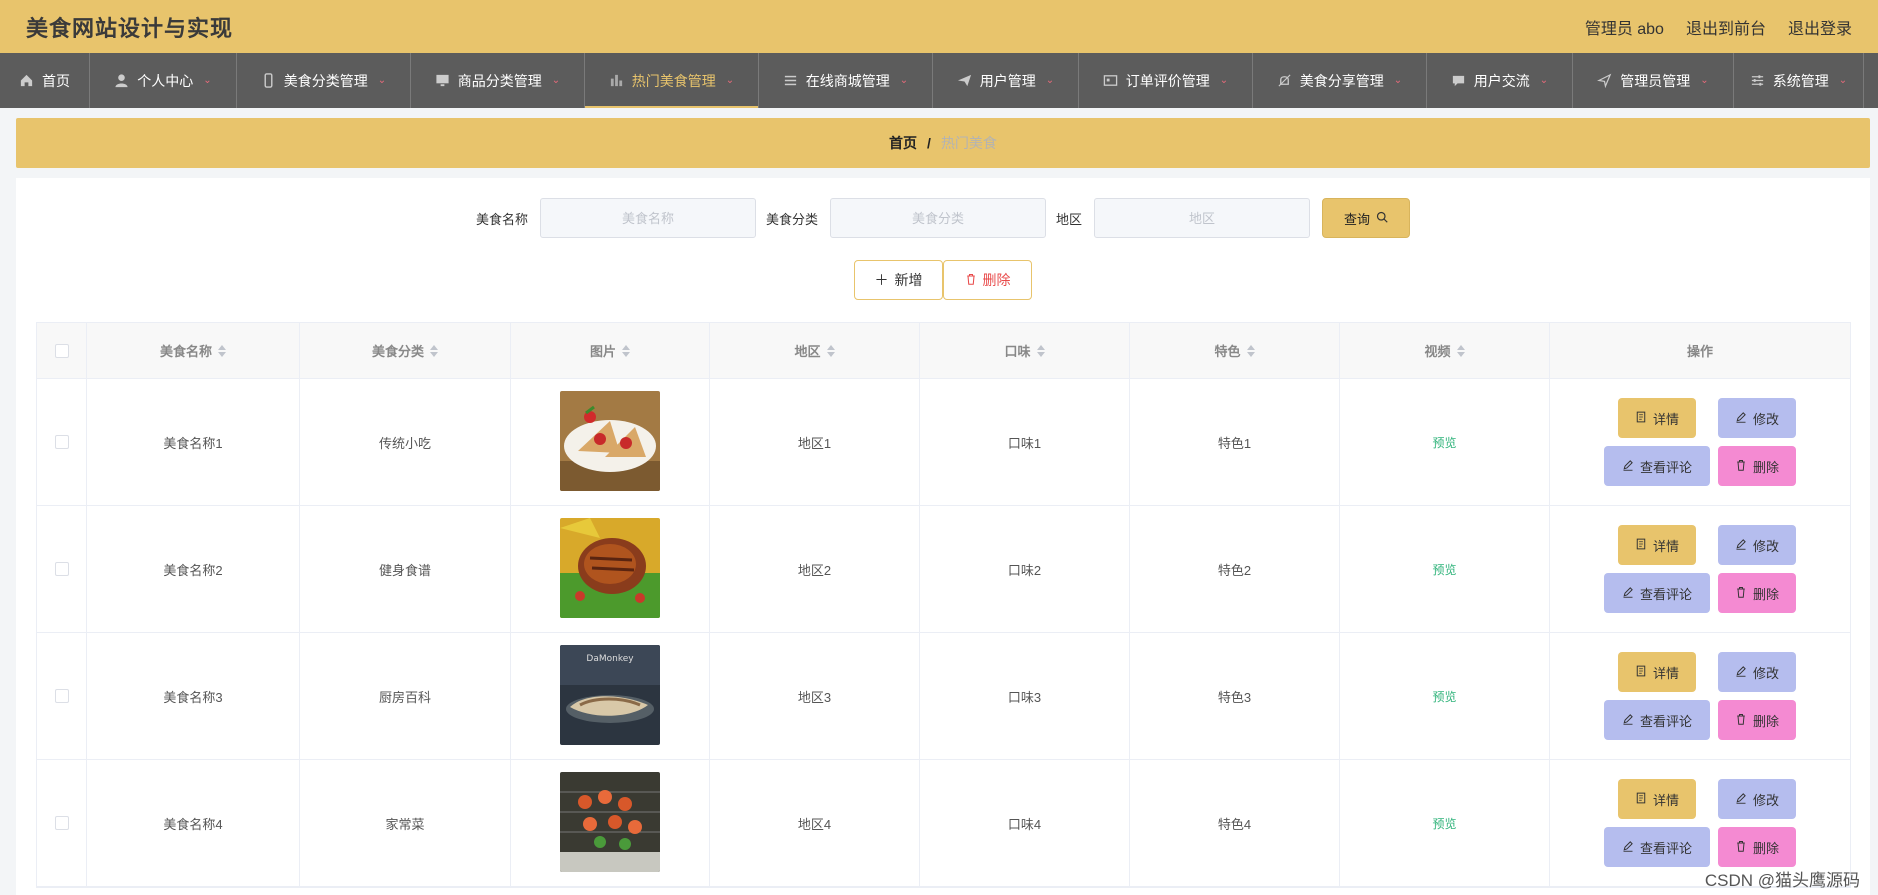 This screenshot has height=895, width=1878. What do you see at coordinates (1765, 848) in the screenshot?
I see `delete-label: 删除` at bounding box center [1765, 848].